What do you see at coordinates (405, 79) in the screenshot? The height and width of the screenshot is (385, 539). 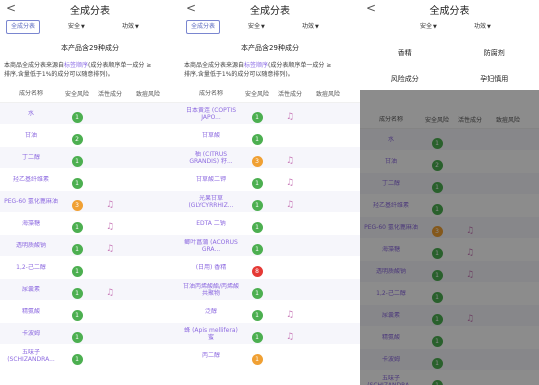 I see `filter-option-risk: 风险成分` at bounding box center [405, 79].